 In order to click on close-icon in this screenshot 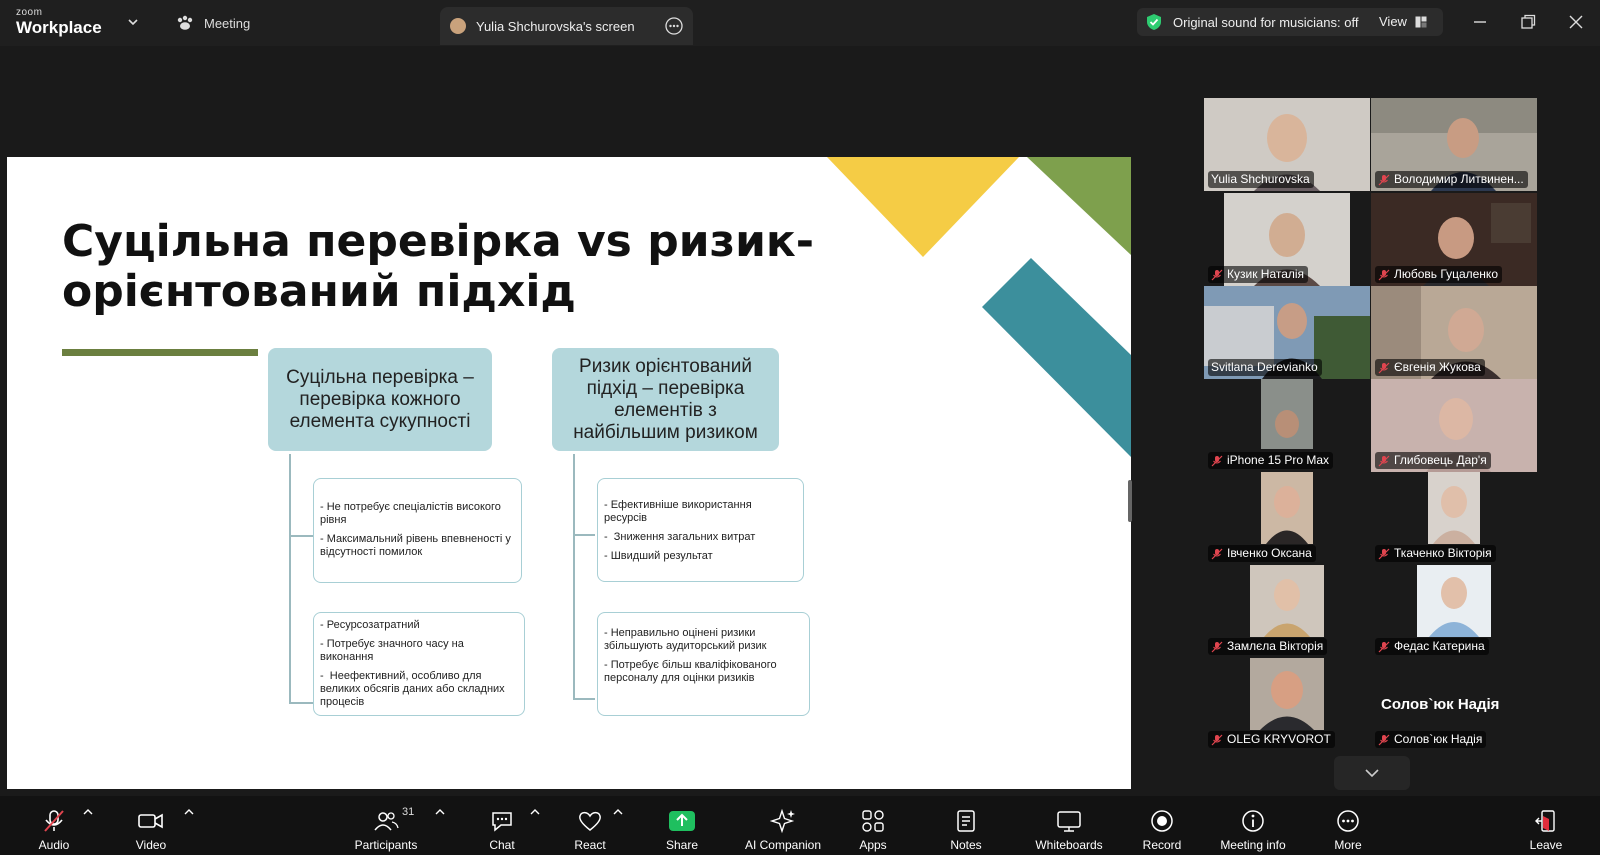, I will do `click(1576, 22)`.